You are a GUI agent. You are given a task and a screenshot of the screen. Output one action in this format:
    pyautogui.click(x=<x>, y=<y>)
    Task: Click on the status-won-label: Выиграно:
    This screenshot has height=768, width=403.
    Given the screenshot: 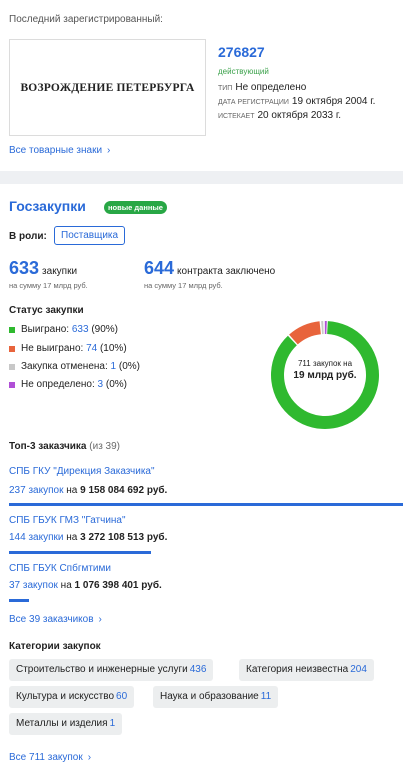 What is the action you would take?
    pyautogui.click(x=45, y=329)
    